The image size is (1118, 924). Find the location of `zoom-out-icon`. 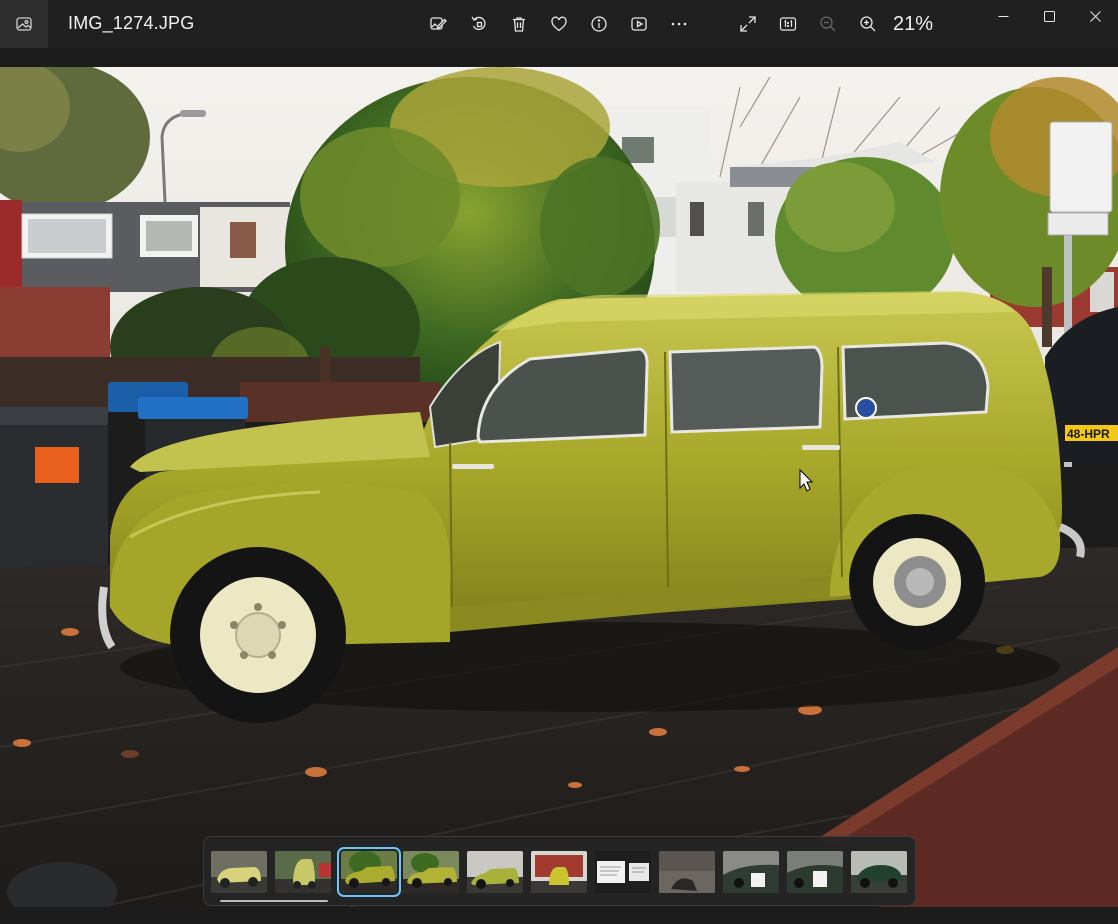

zoom-out-icon is located at coordinates (828, 24).